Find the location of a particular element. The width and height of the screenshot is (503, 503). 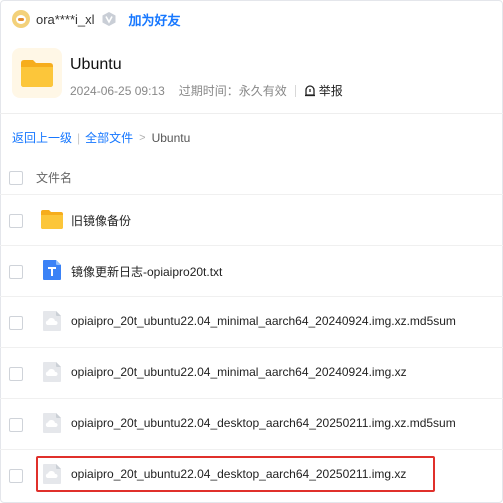

breadcrumb-current: Ubuntu is located at coordinates (171, 137).